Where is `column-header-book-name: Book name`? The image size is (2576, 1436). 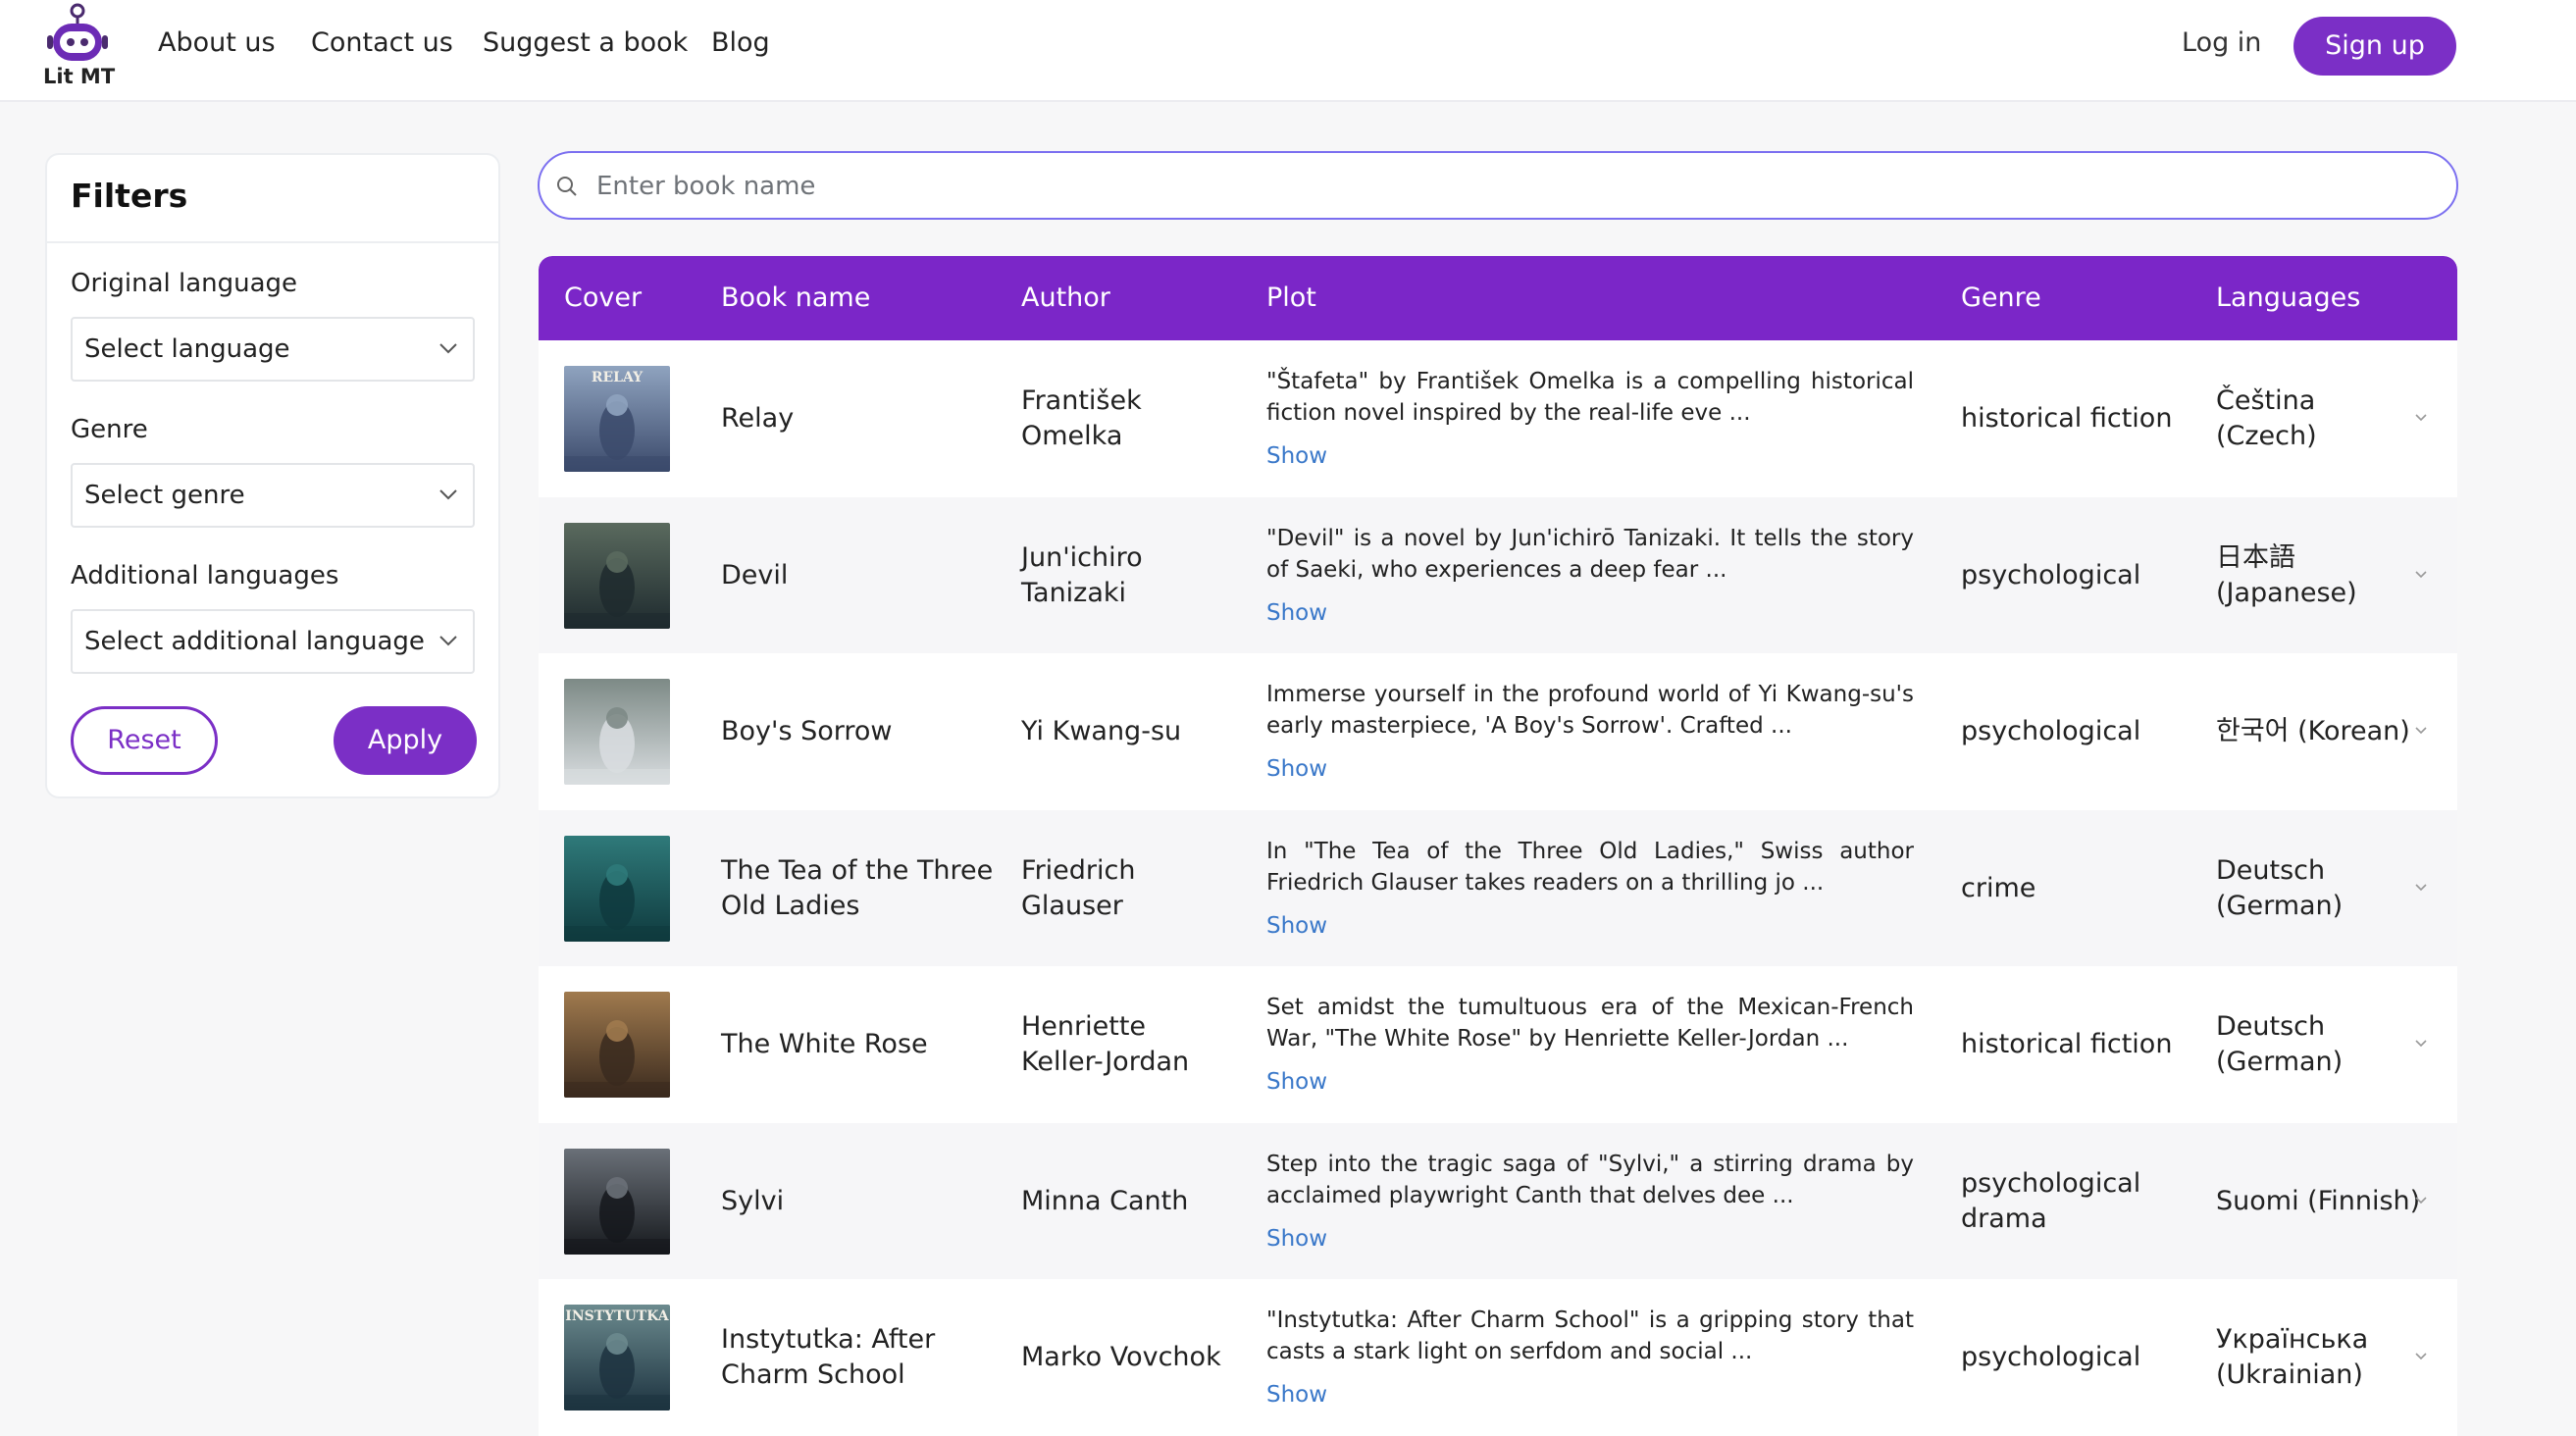
column-header-book-name: Book name is located at coordinates (796, 297).